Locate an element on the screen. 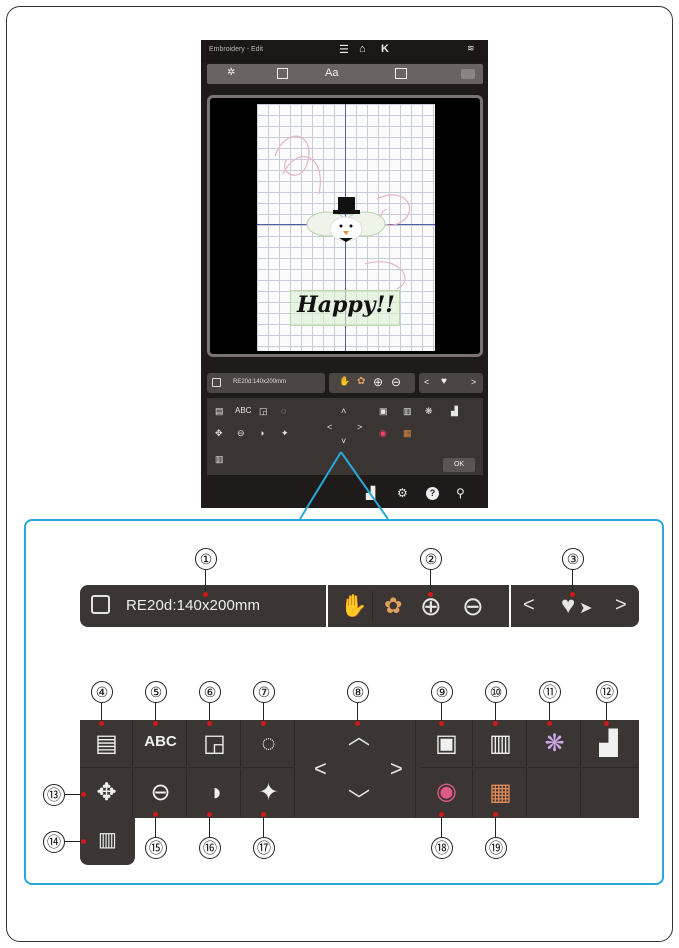 Image resolution: width=679 pixels, height=948 pixels. order-icon: ▥ is located at coordinates (500, 743).